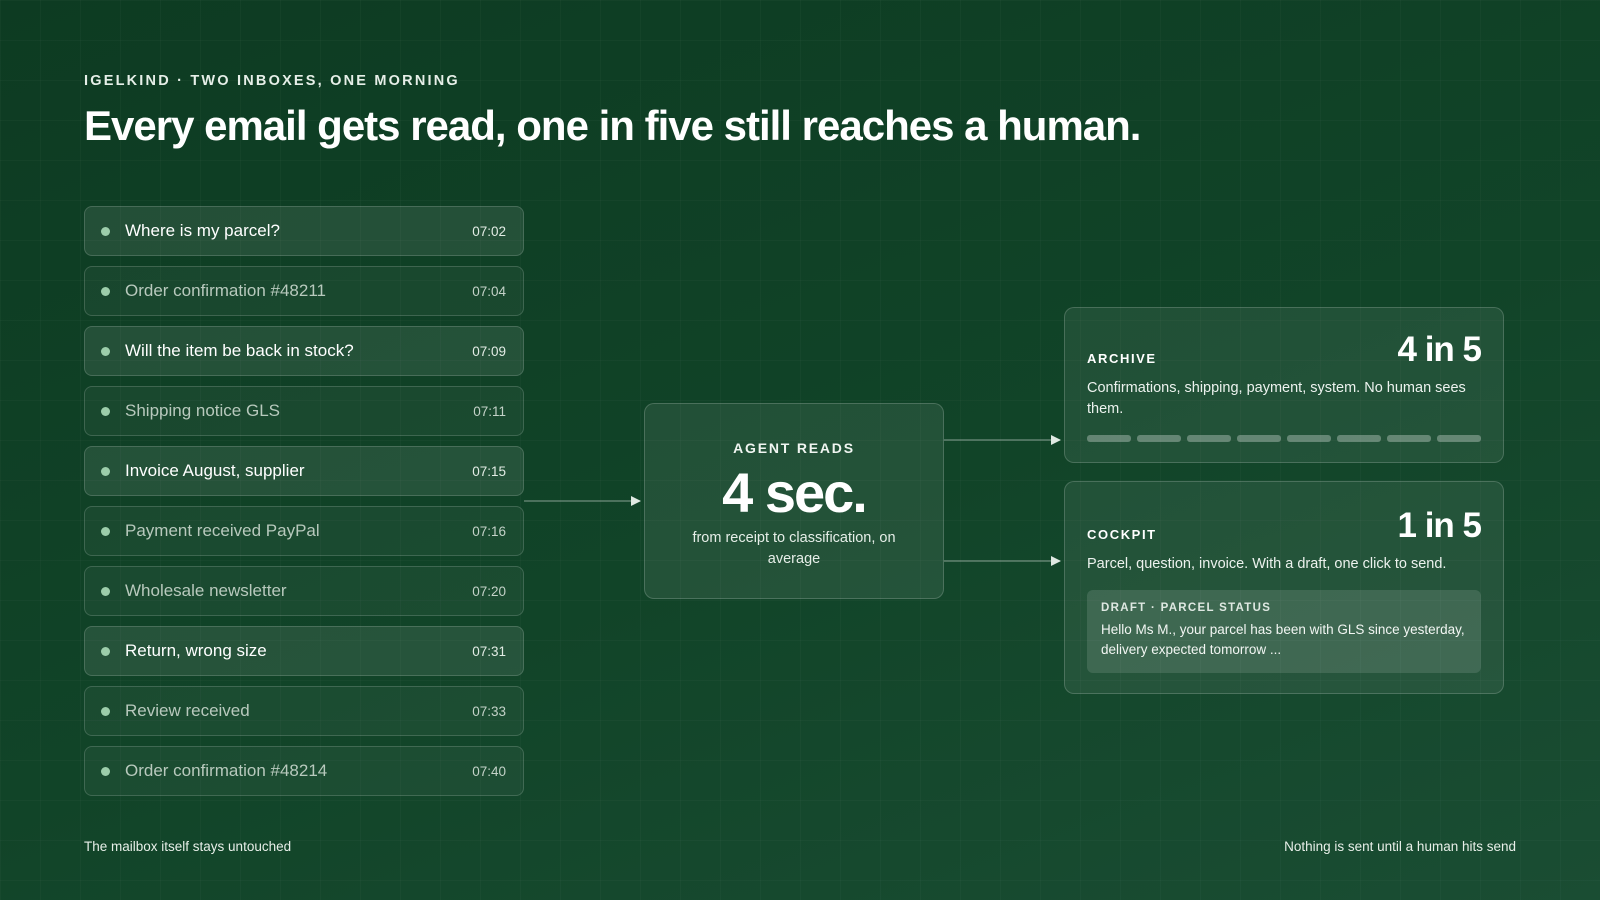 This screenshot has height=900, width=1600. I want to click on email-subject: Will the item be back in stock?, so click(239, 350).